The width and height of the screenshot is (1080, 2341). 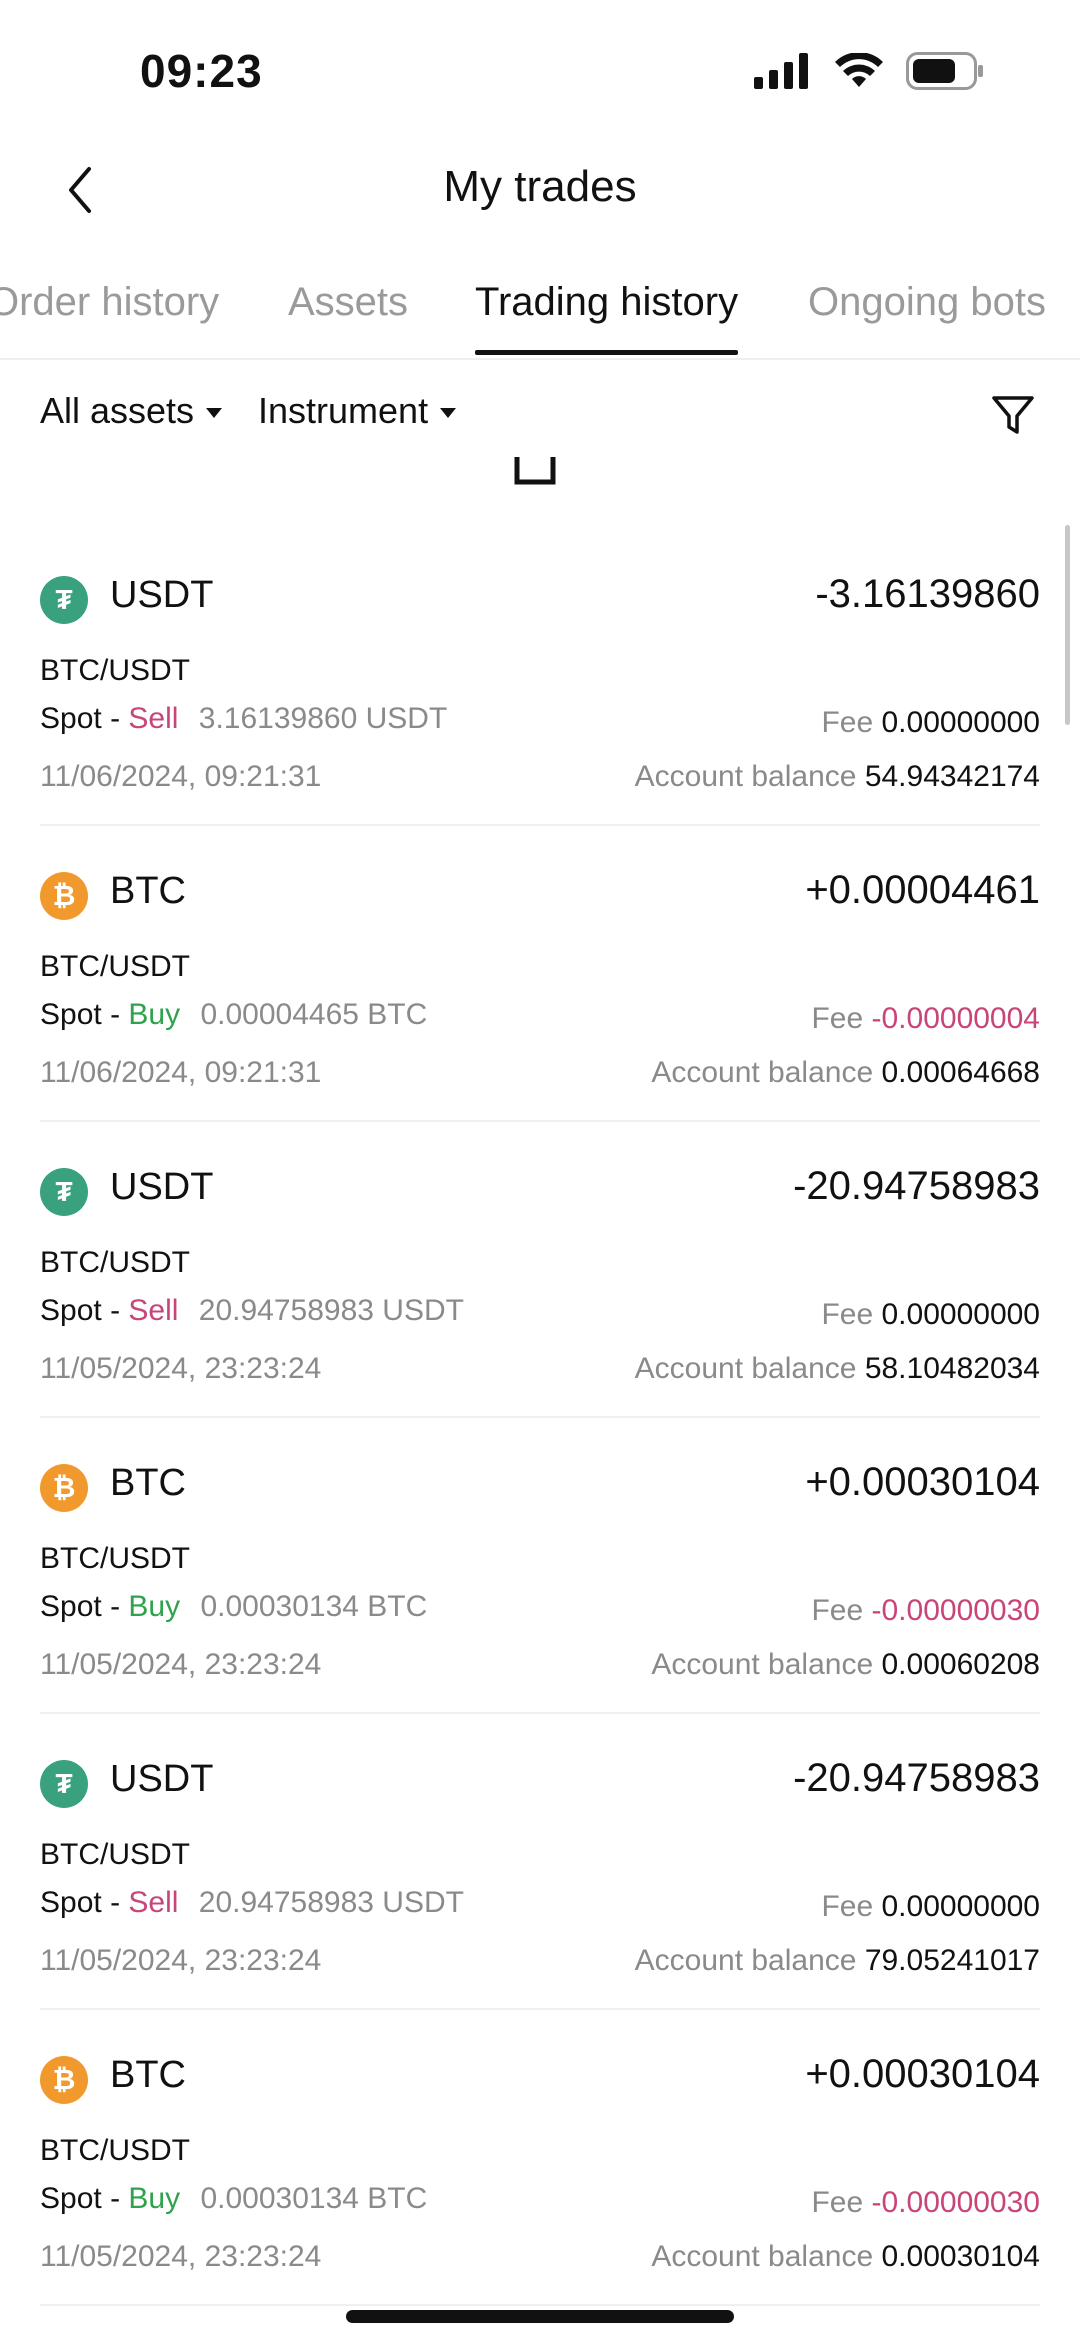 I want to click on all-assets-label: All assets, so click(x=117, y=410).